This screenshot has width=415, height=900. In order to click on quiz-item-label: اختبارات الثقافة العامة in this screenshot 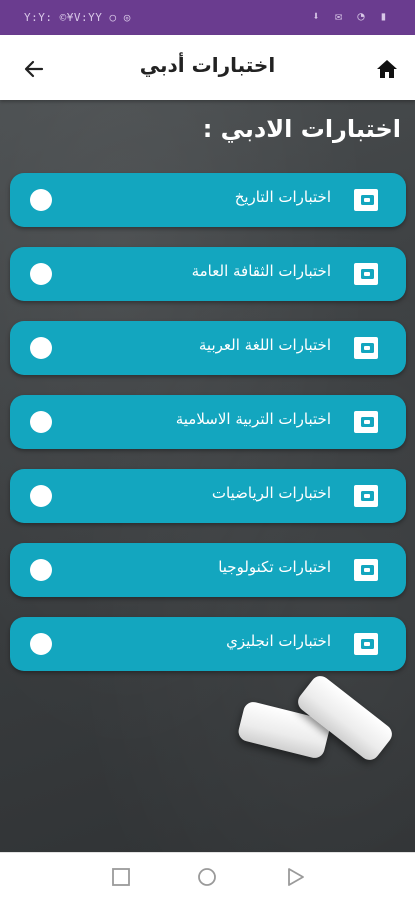, I will do `click(261, 271)`.